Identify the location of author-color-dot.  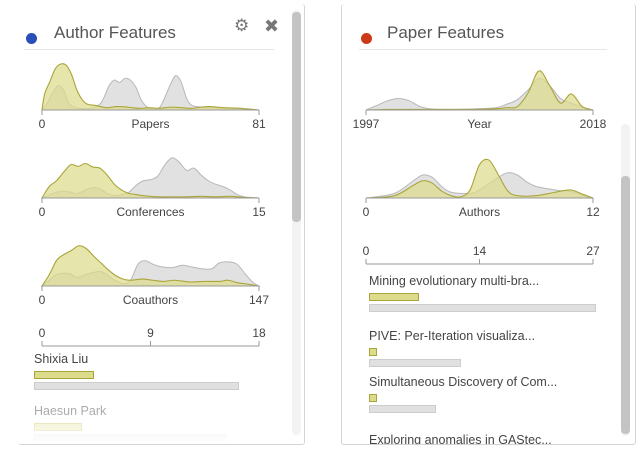
(31, 38).